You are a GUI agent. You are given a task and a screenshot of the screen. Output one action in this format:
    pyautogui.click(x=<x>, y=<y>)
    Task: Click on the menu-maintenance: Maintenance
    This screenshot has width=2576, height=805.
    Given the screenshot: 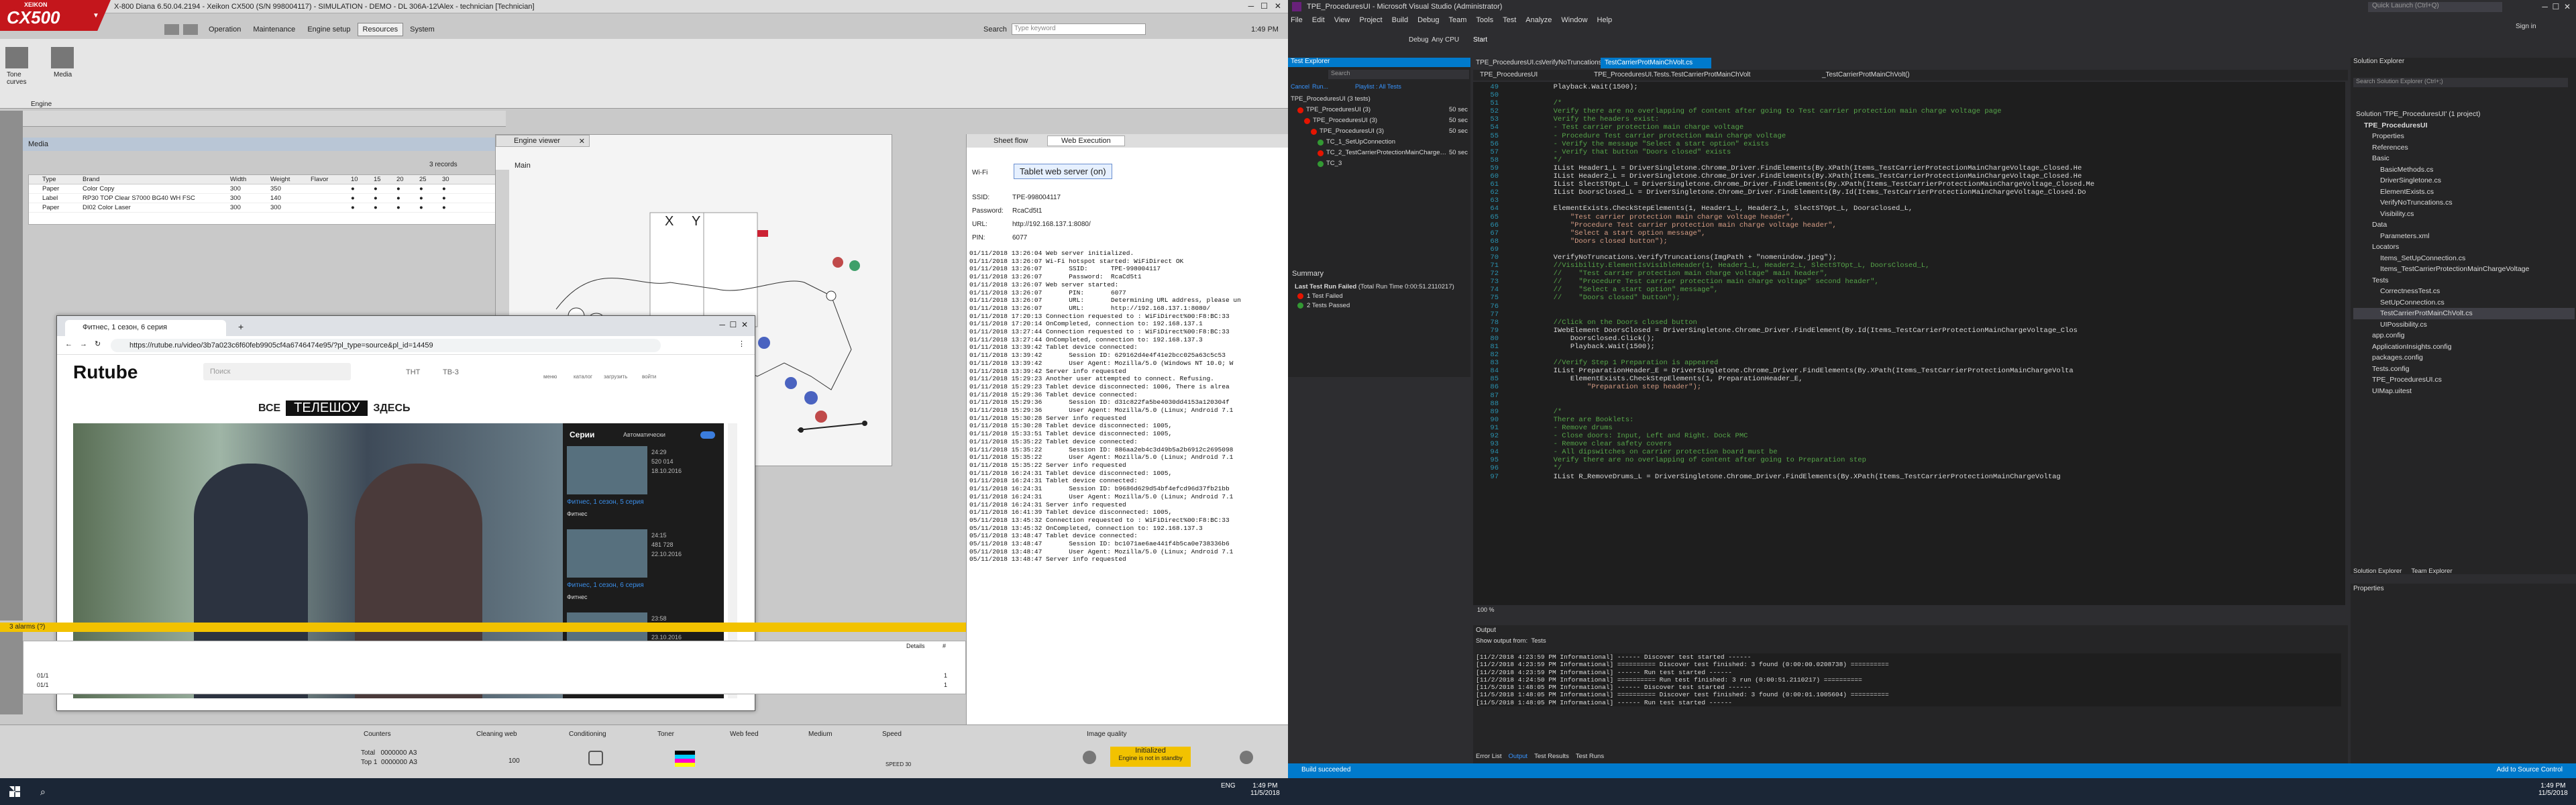 What is the action you would take?
    pyautogui.click(x=274, y=29)
    